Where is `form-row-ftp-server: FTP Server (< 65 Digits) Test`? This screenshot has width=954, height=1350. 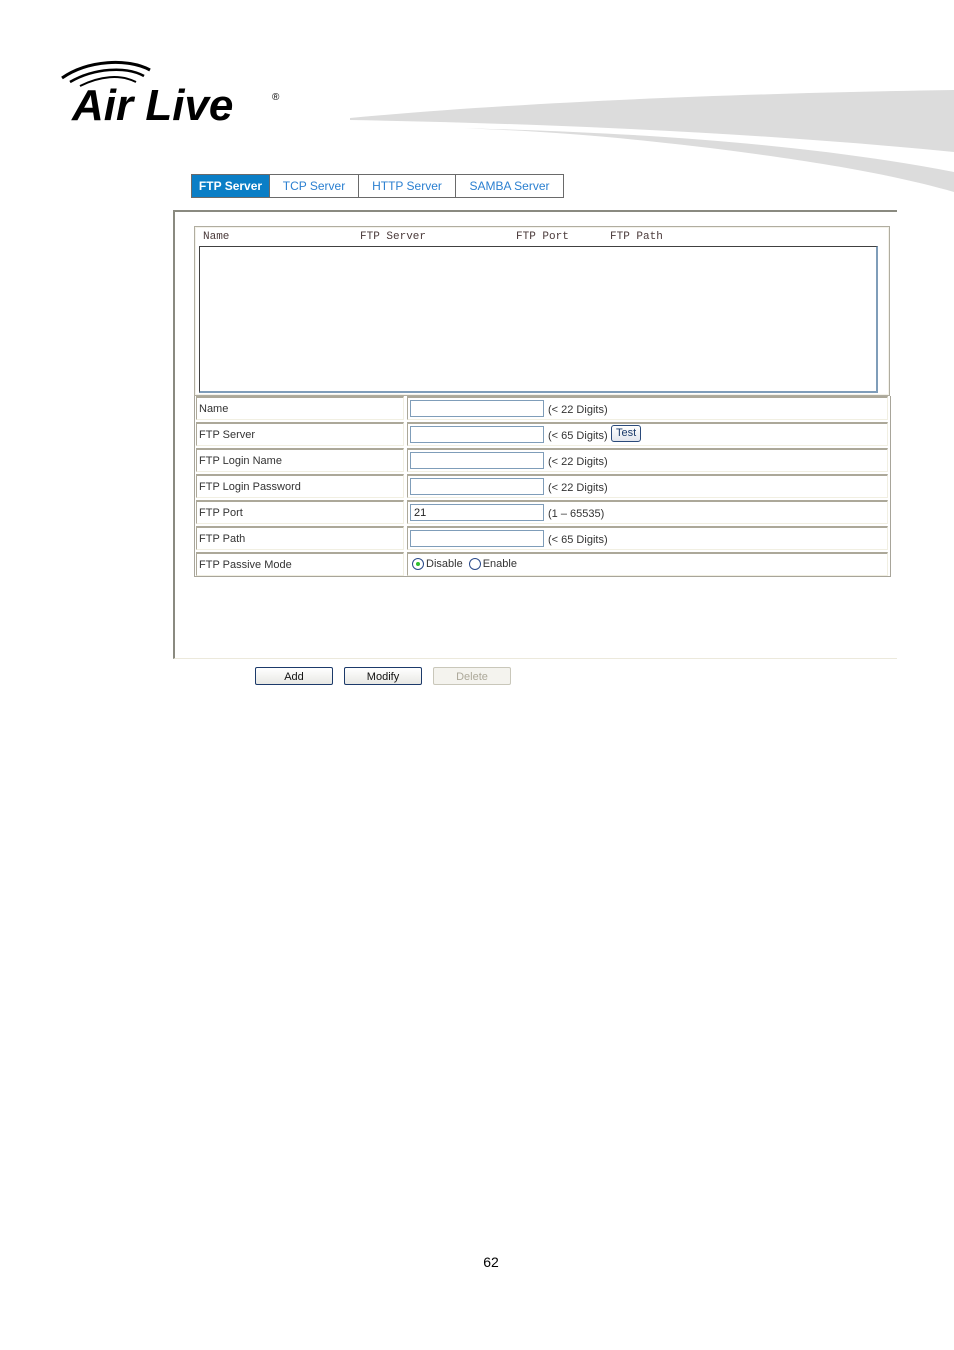 form-row-ftp-server: FTP Server (< 65 Digits) Test is located at coordinates (542, 434).